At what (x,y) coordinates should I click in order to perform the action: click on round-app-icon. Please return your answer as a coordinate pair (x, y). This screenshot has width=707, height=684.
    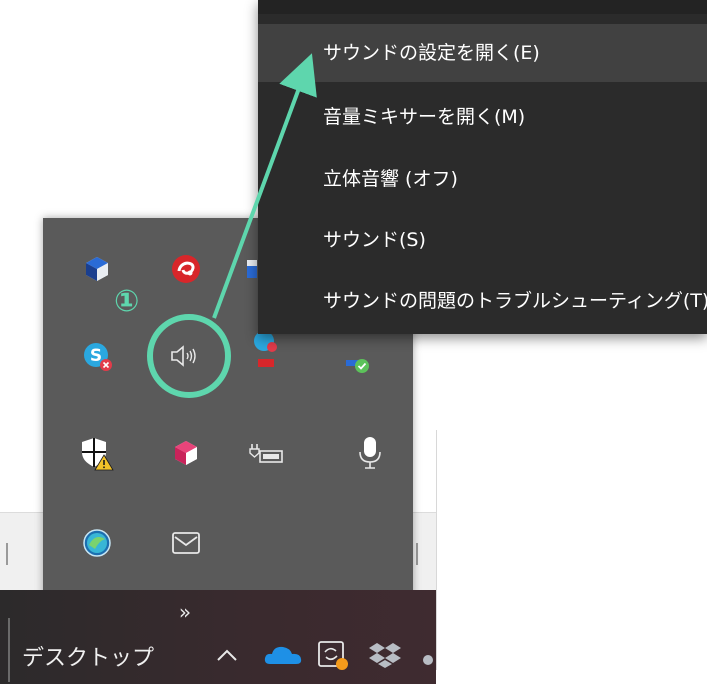
    Looking at the image, I should click on (97, 543).